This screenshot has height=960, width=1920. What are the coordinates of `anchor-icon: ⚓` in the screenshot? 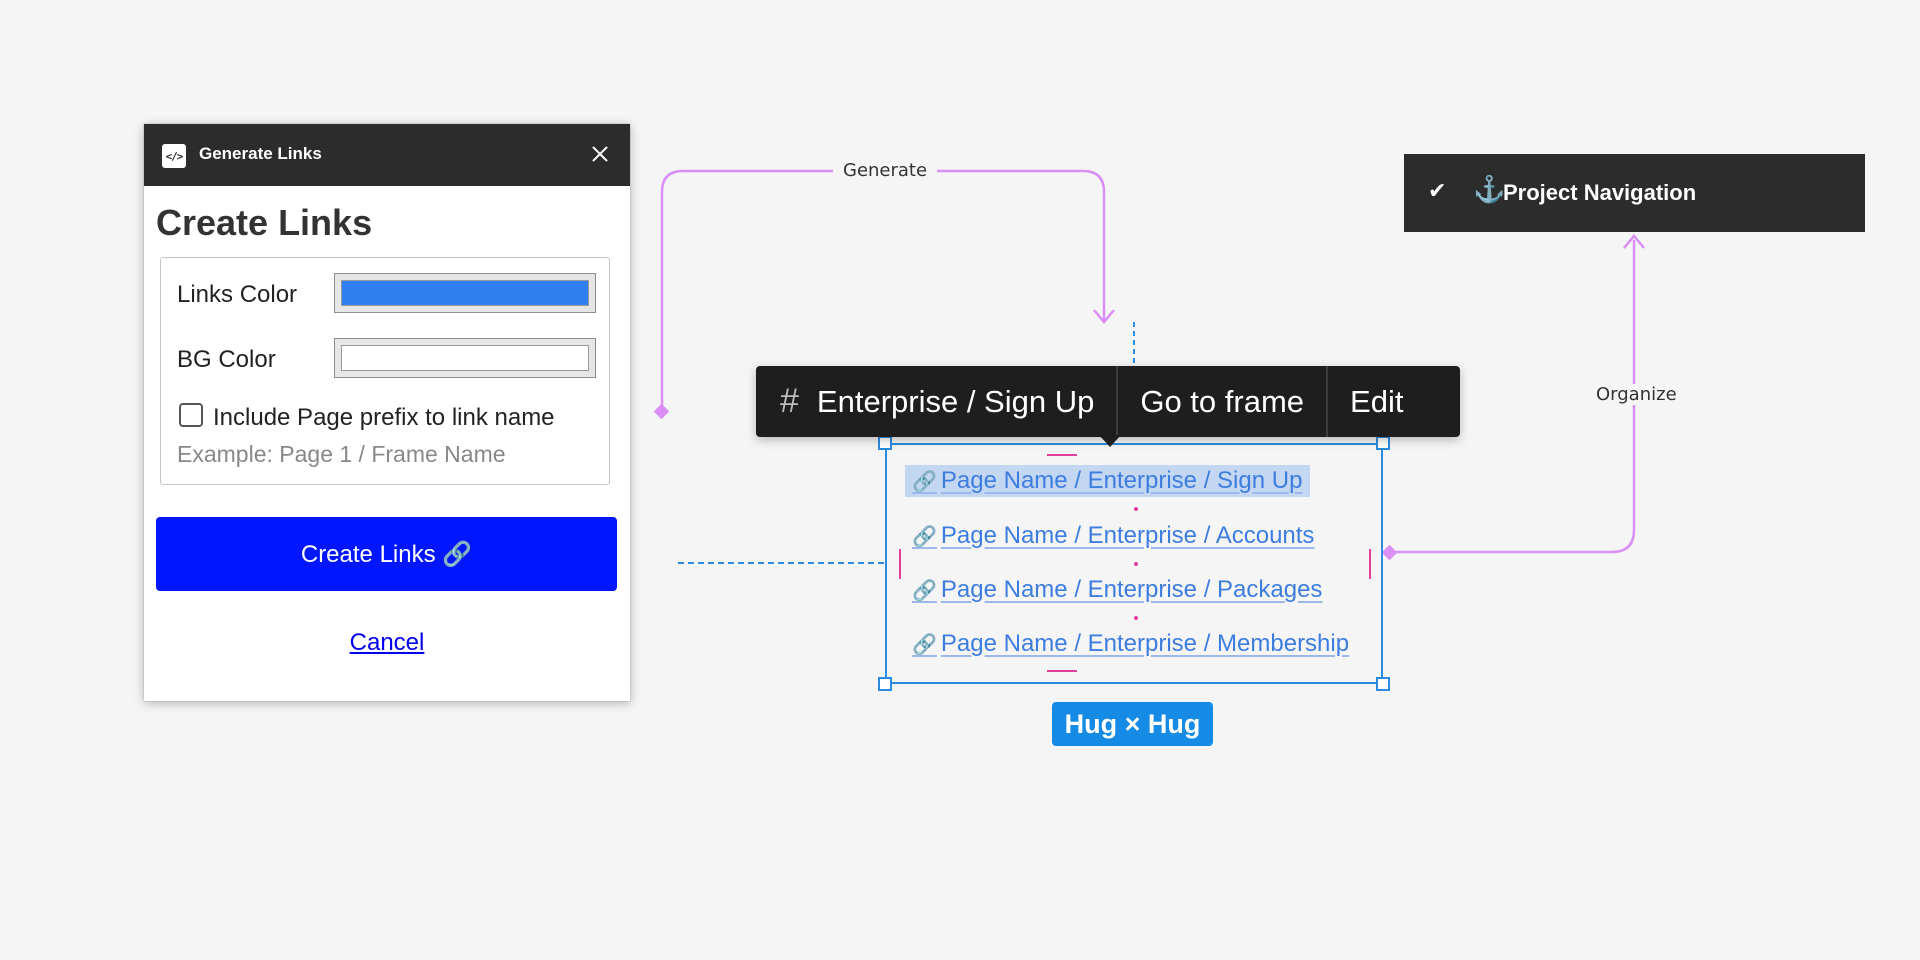 It's located at (1489, 189).